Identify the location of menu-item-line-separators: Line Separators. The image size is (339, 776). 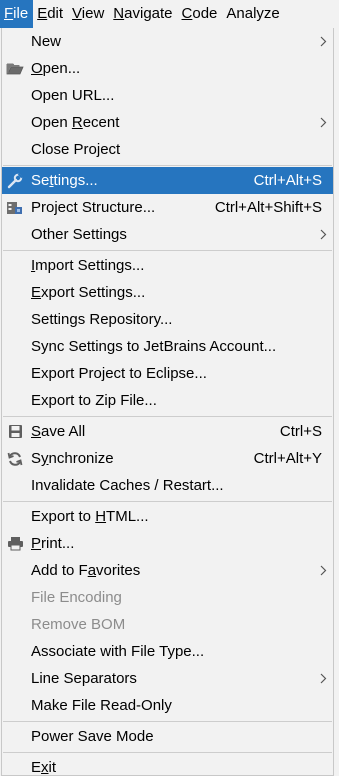
(167, 678).